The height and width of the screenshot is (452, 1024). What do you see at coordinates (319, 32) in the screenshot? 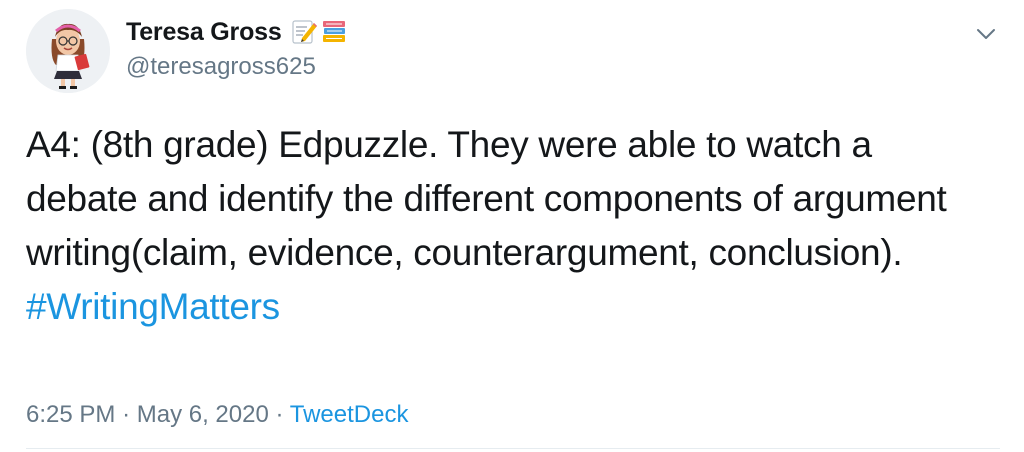
I see `name-emoji-group` at bounding box center [319, 32].